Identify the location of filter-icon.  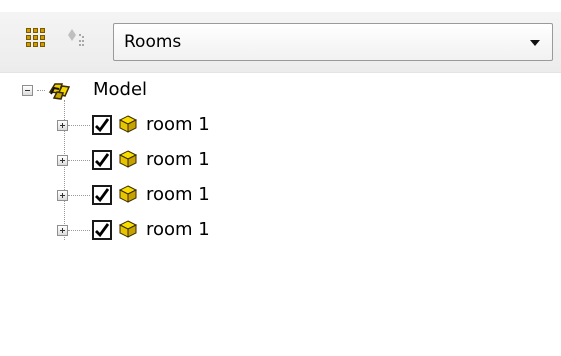
(81, 38).